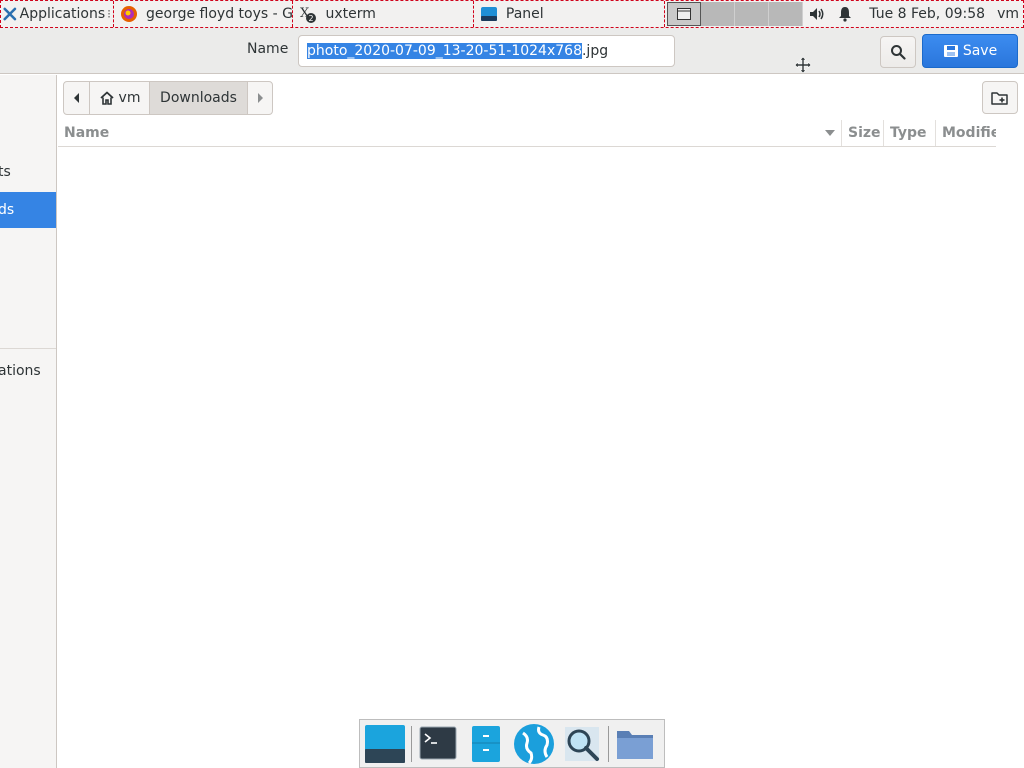 Image resolution: width=1024 pixels, height=768 pixels. What do you see at coordinates (87, 133) in the screenshot?
I see `column-header-label: Name` at bounding box center [87, 133].